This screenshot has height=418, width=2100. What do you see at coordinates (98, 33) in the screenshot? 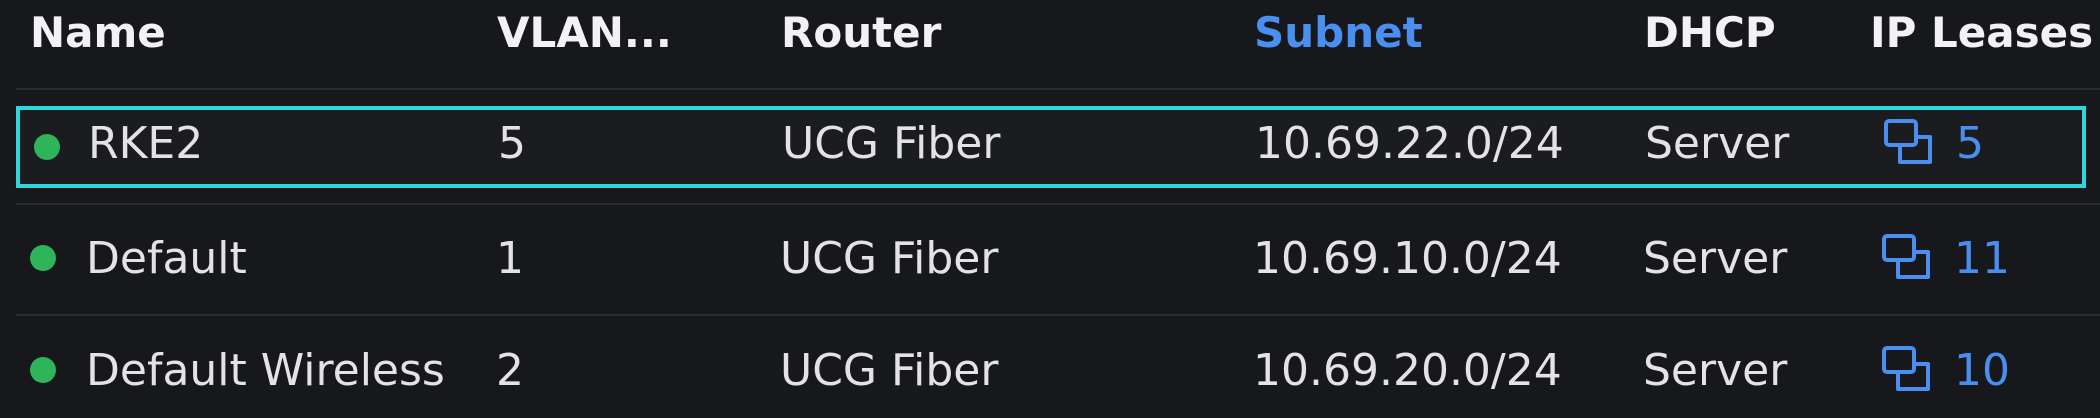
I see `column-header-name: Name` at bounding box center [98, 33].